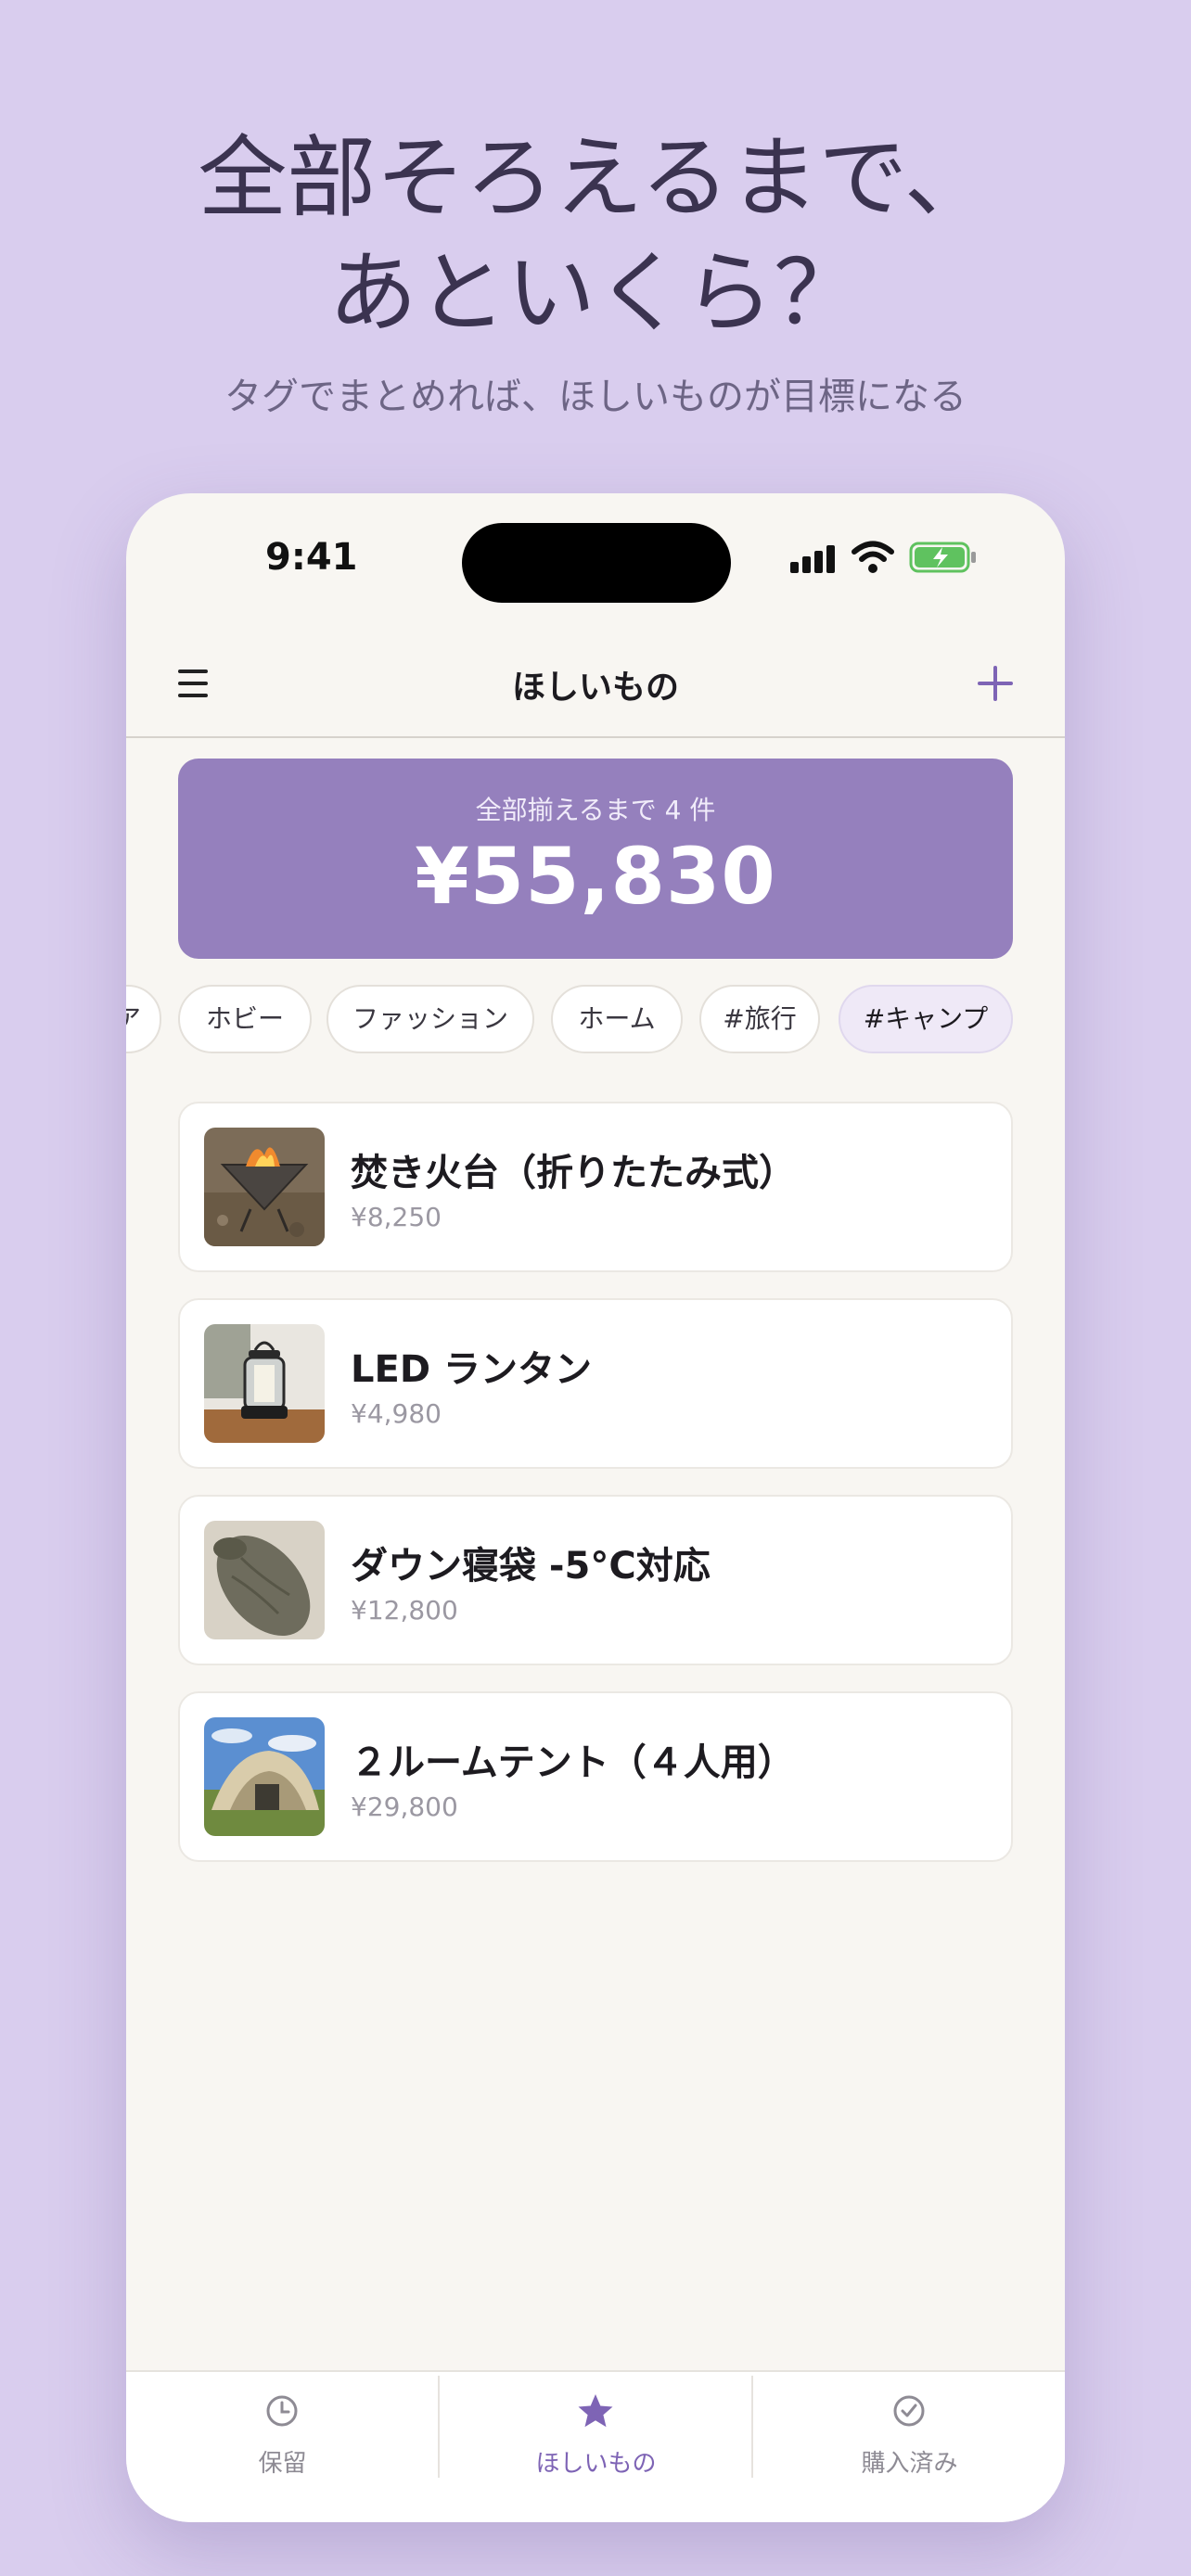 The width and height of the screenshot is (1191, 2576). Describe the element at coordinates (595, 1384) in the screenshot. I see `list-item: LED ランタン ¥4,980` at that location.